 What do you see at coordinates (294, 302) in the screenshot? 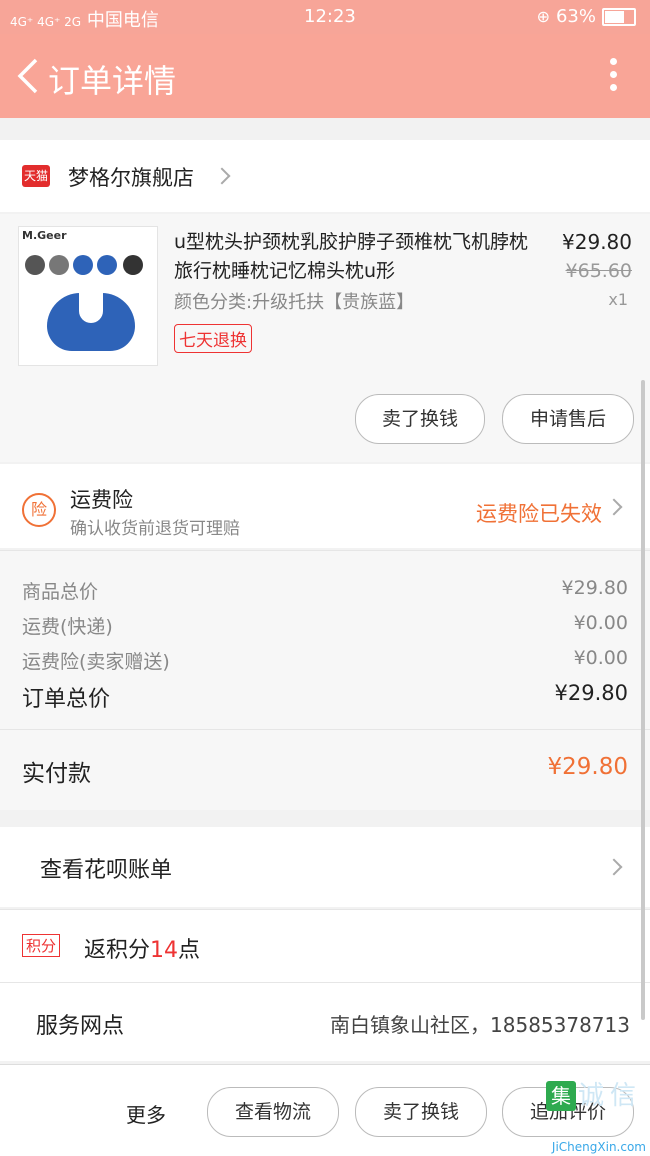
I see `product-spec: 颜色分类:升级托扶【贵族蓝】` at bounding box center [294, 302].